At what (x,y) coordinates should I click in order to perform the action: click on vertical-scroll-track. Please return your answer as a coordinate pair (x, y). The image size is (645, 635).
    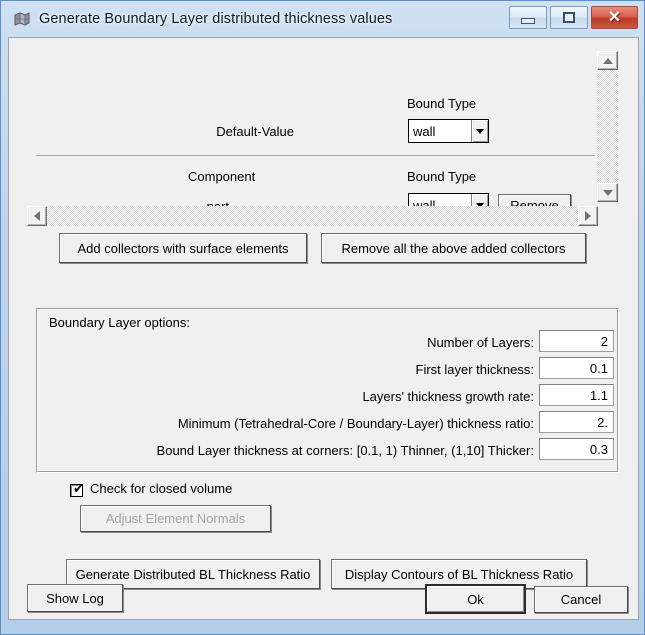
    Looking at the image, I should click on (607, 126).